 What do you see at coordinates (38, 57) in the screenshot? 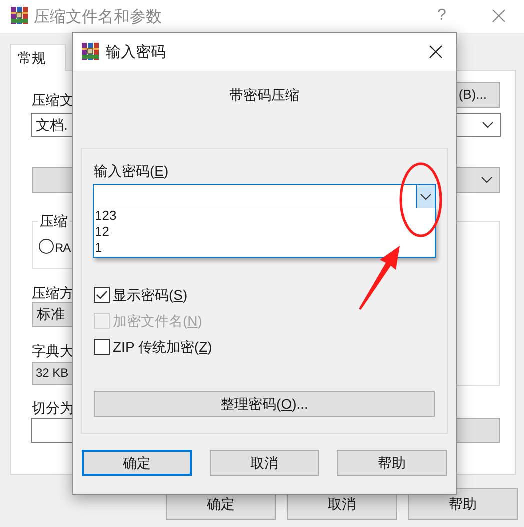
I see `tab: 常规` at bounding box center [38, 57].